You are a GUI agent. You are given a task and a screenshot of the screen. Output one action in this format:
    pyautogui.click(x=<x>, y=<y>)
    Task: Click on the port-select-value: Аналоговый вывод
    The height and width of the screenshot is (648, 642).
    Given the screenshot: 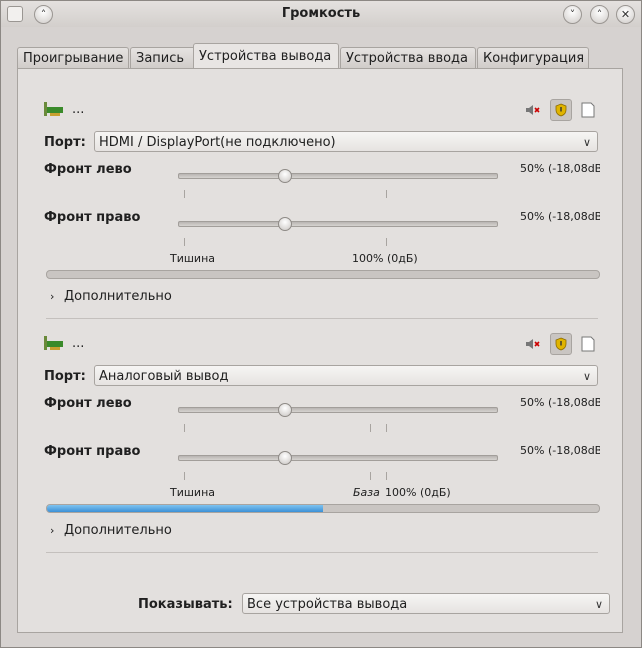 What is the action you would take?
    pyautogui.click(x=164, y=376)
    